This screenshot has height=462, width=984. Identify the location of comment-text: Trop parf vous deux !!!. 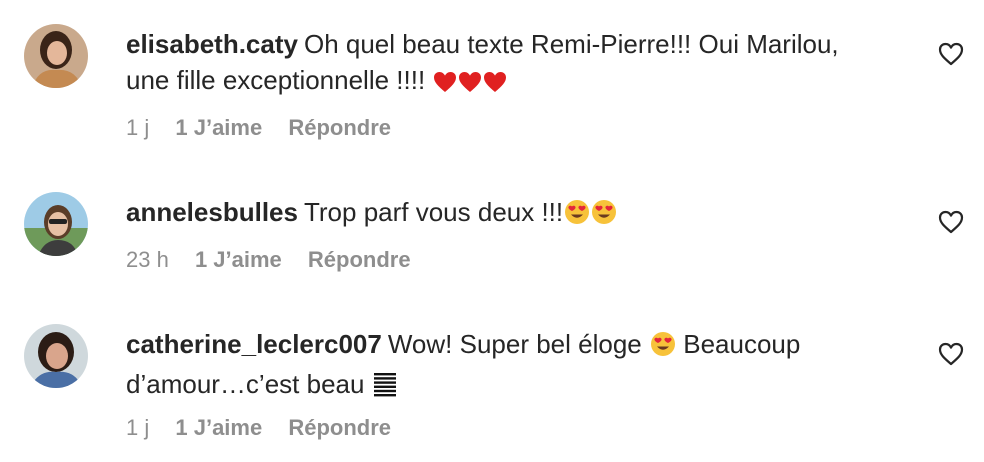
(433, 212).